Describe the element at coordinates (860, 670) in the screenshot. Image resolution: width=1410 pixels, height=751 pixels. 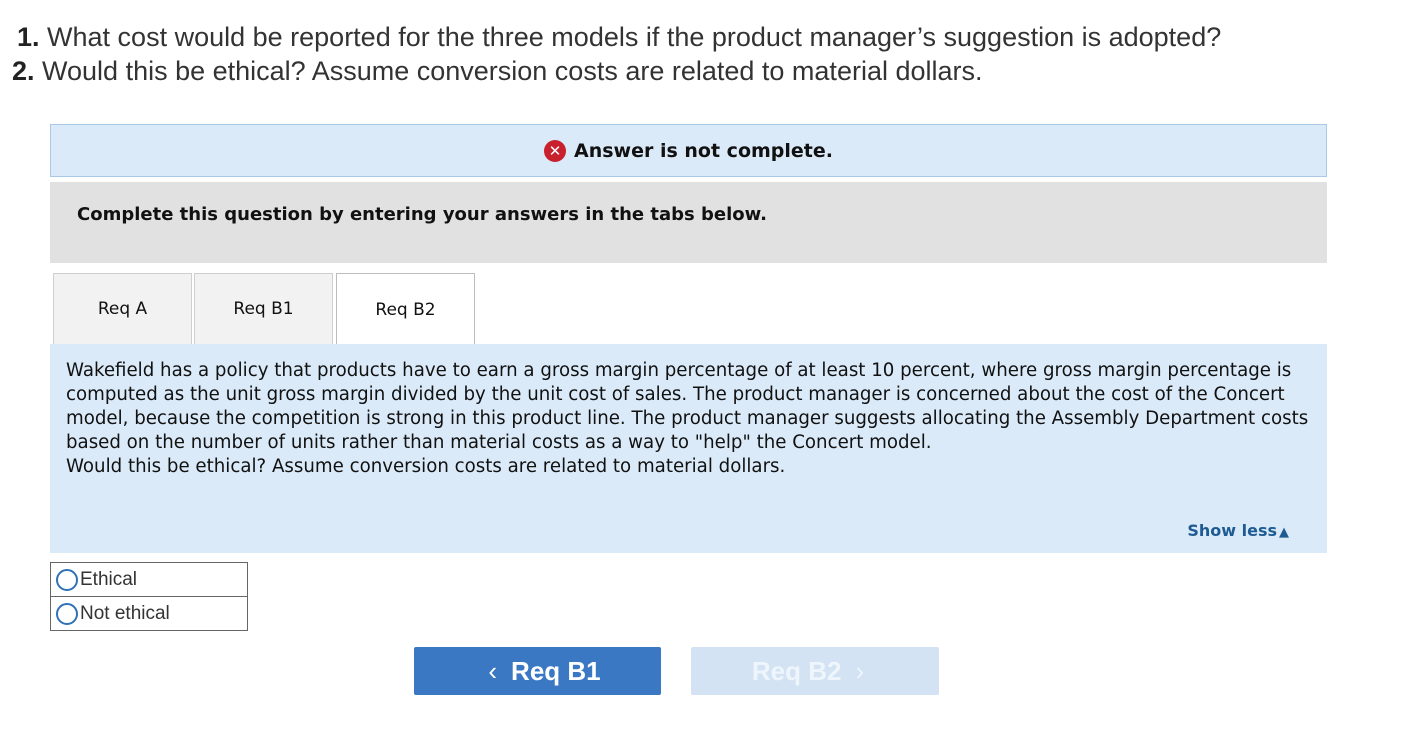
I see `chevron-right-icon: ›` at that location.